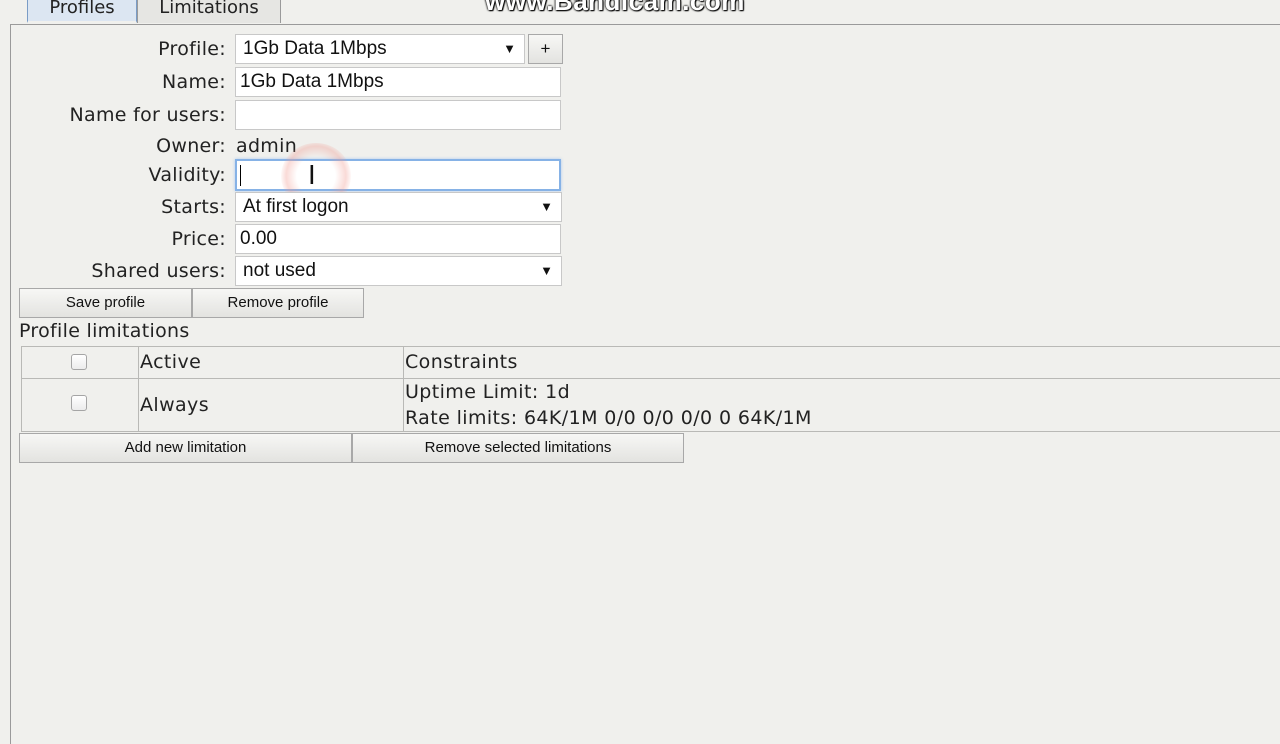 Image resolution: width=1280 pixels, height=744 pixels. Describe the element at coordinates (192, 49) in the screenshot. I see `profile-label: Profile:` at that location.